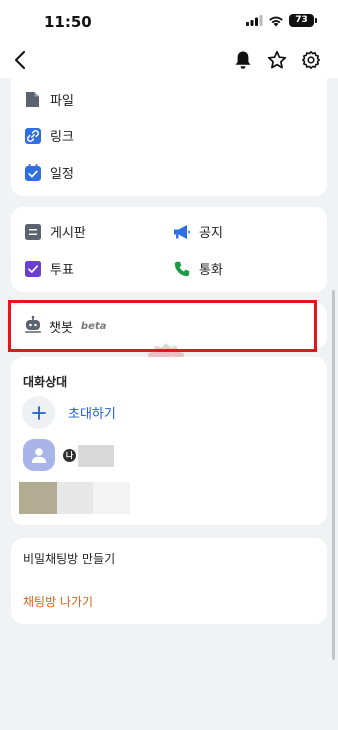 This screenshot has height=730, width=338. I want to click on person-icon, so click(39, 455).